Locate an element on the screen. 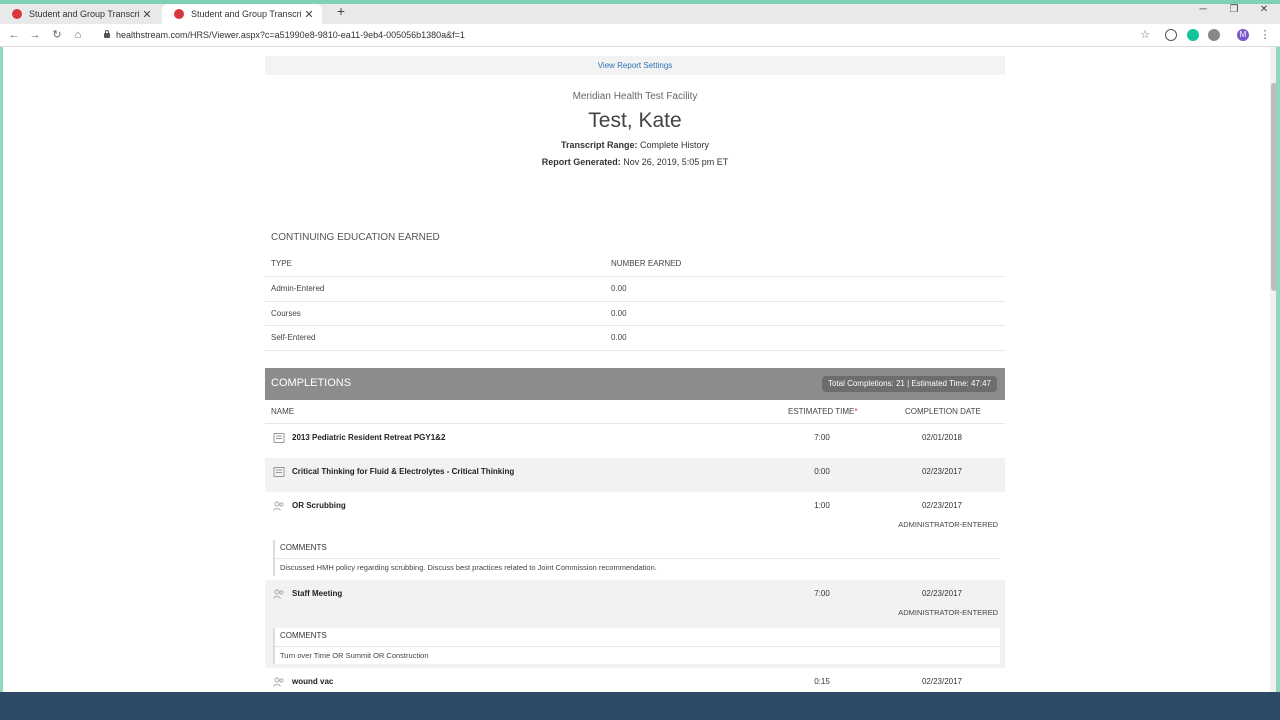  tab-2: Student and Group Transcript ✕ is located at coordinates (242, 14).